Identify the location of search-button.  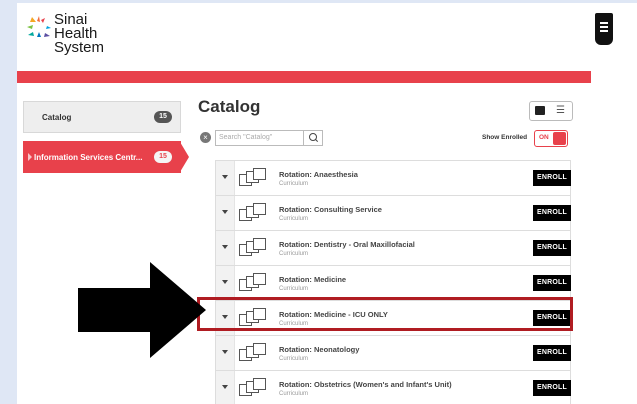
(313, 138).